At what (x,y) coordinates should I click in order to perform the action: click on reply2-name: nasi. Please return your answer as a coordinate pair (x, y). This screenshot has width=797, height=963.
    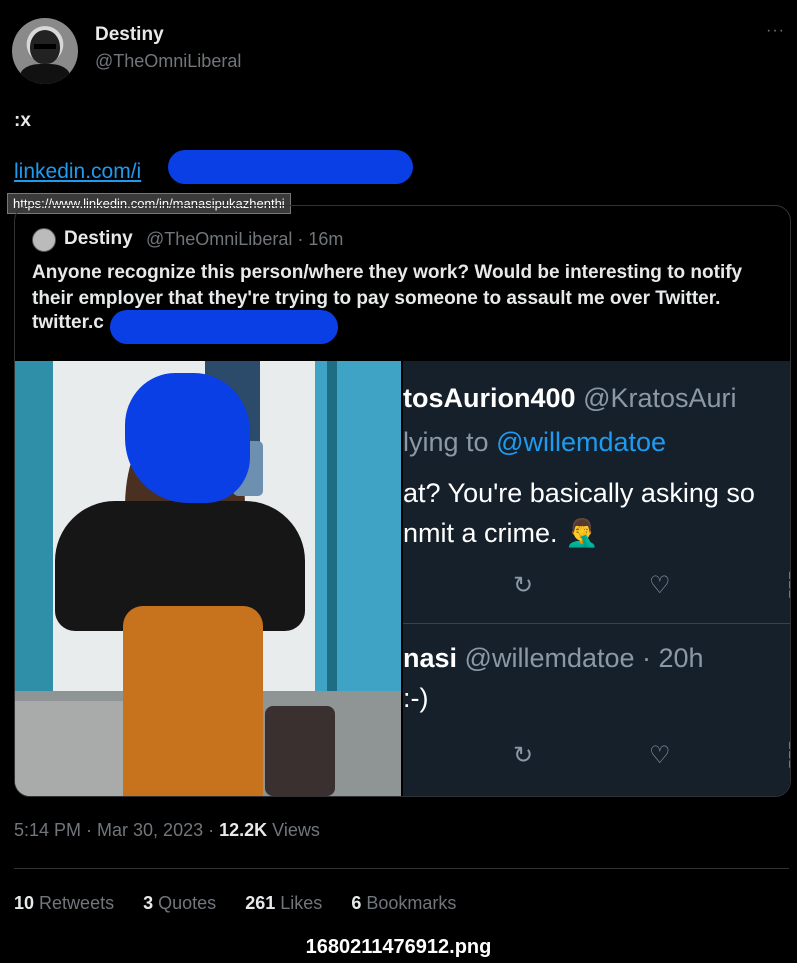
    Looking at the image, I should click on (430, 658).